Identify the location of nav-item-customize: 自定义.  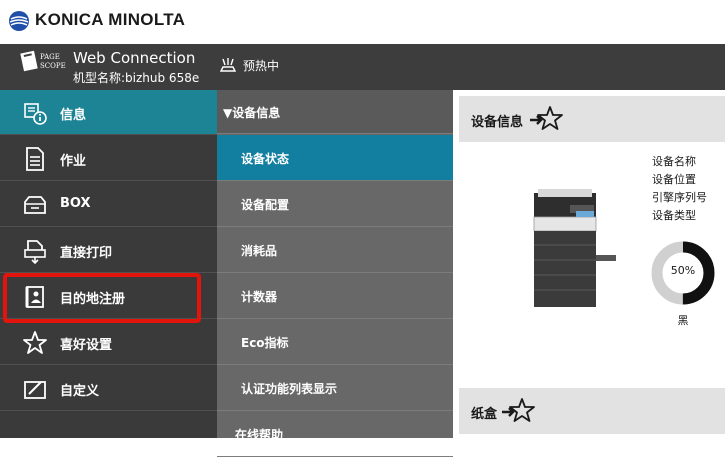
(108, 388).